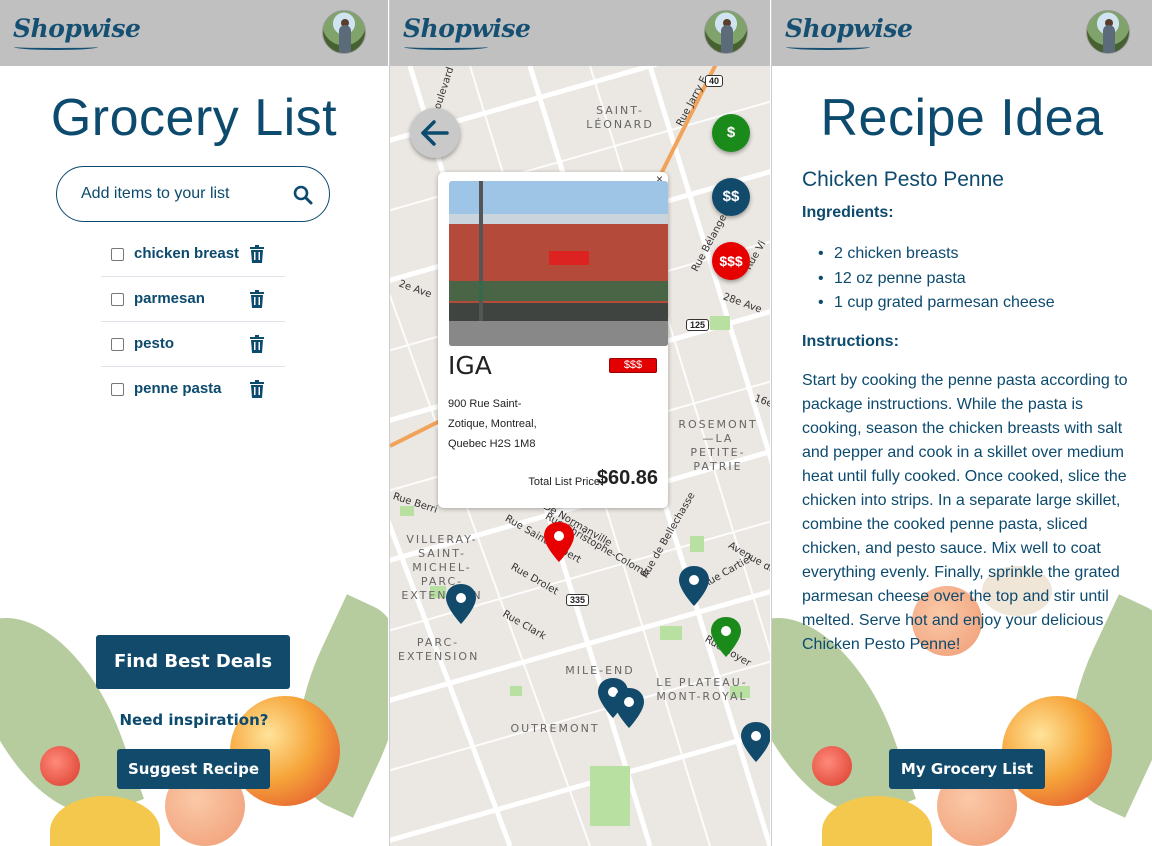  What do you see at coordinates (470, 365) in the screenshot?
I see `store-name: IGA` at bounding box center [470, 365].